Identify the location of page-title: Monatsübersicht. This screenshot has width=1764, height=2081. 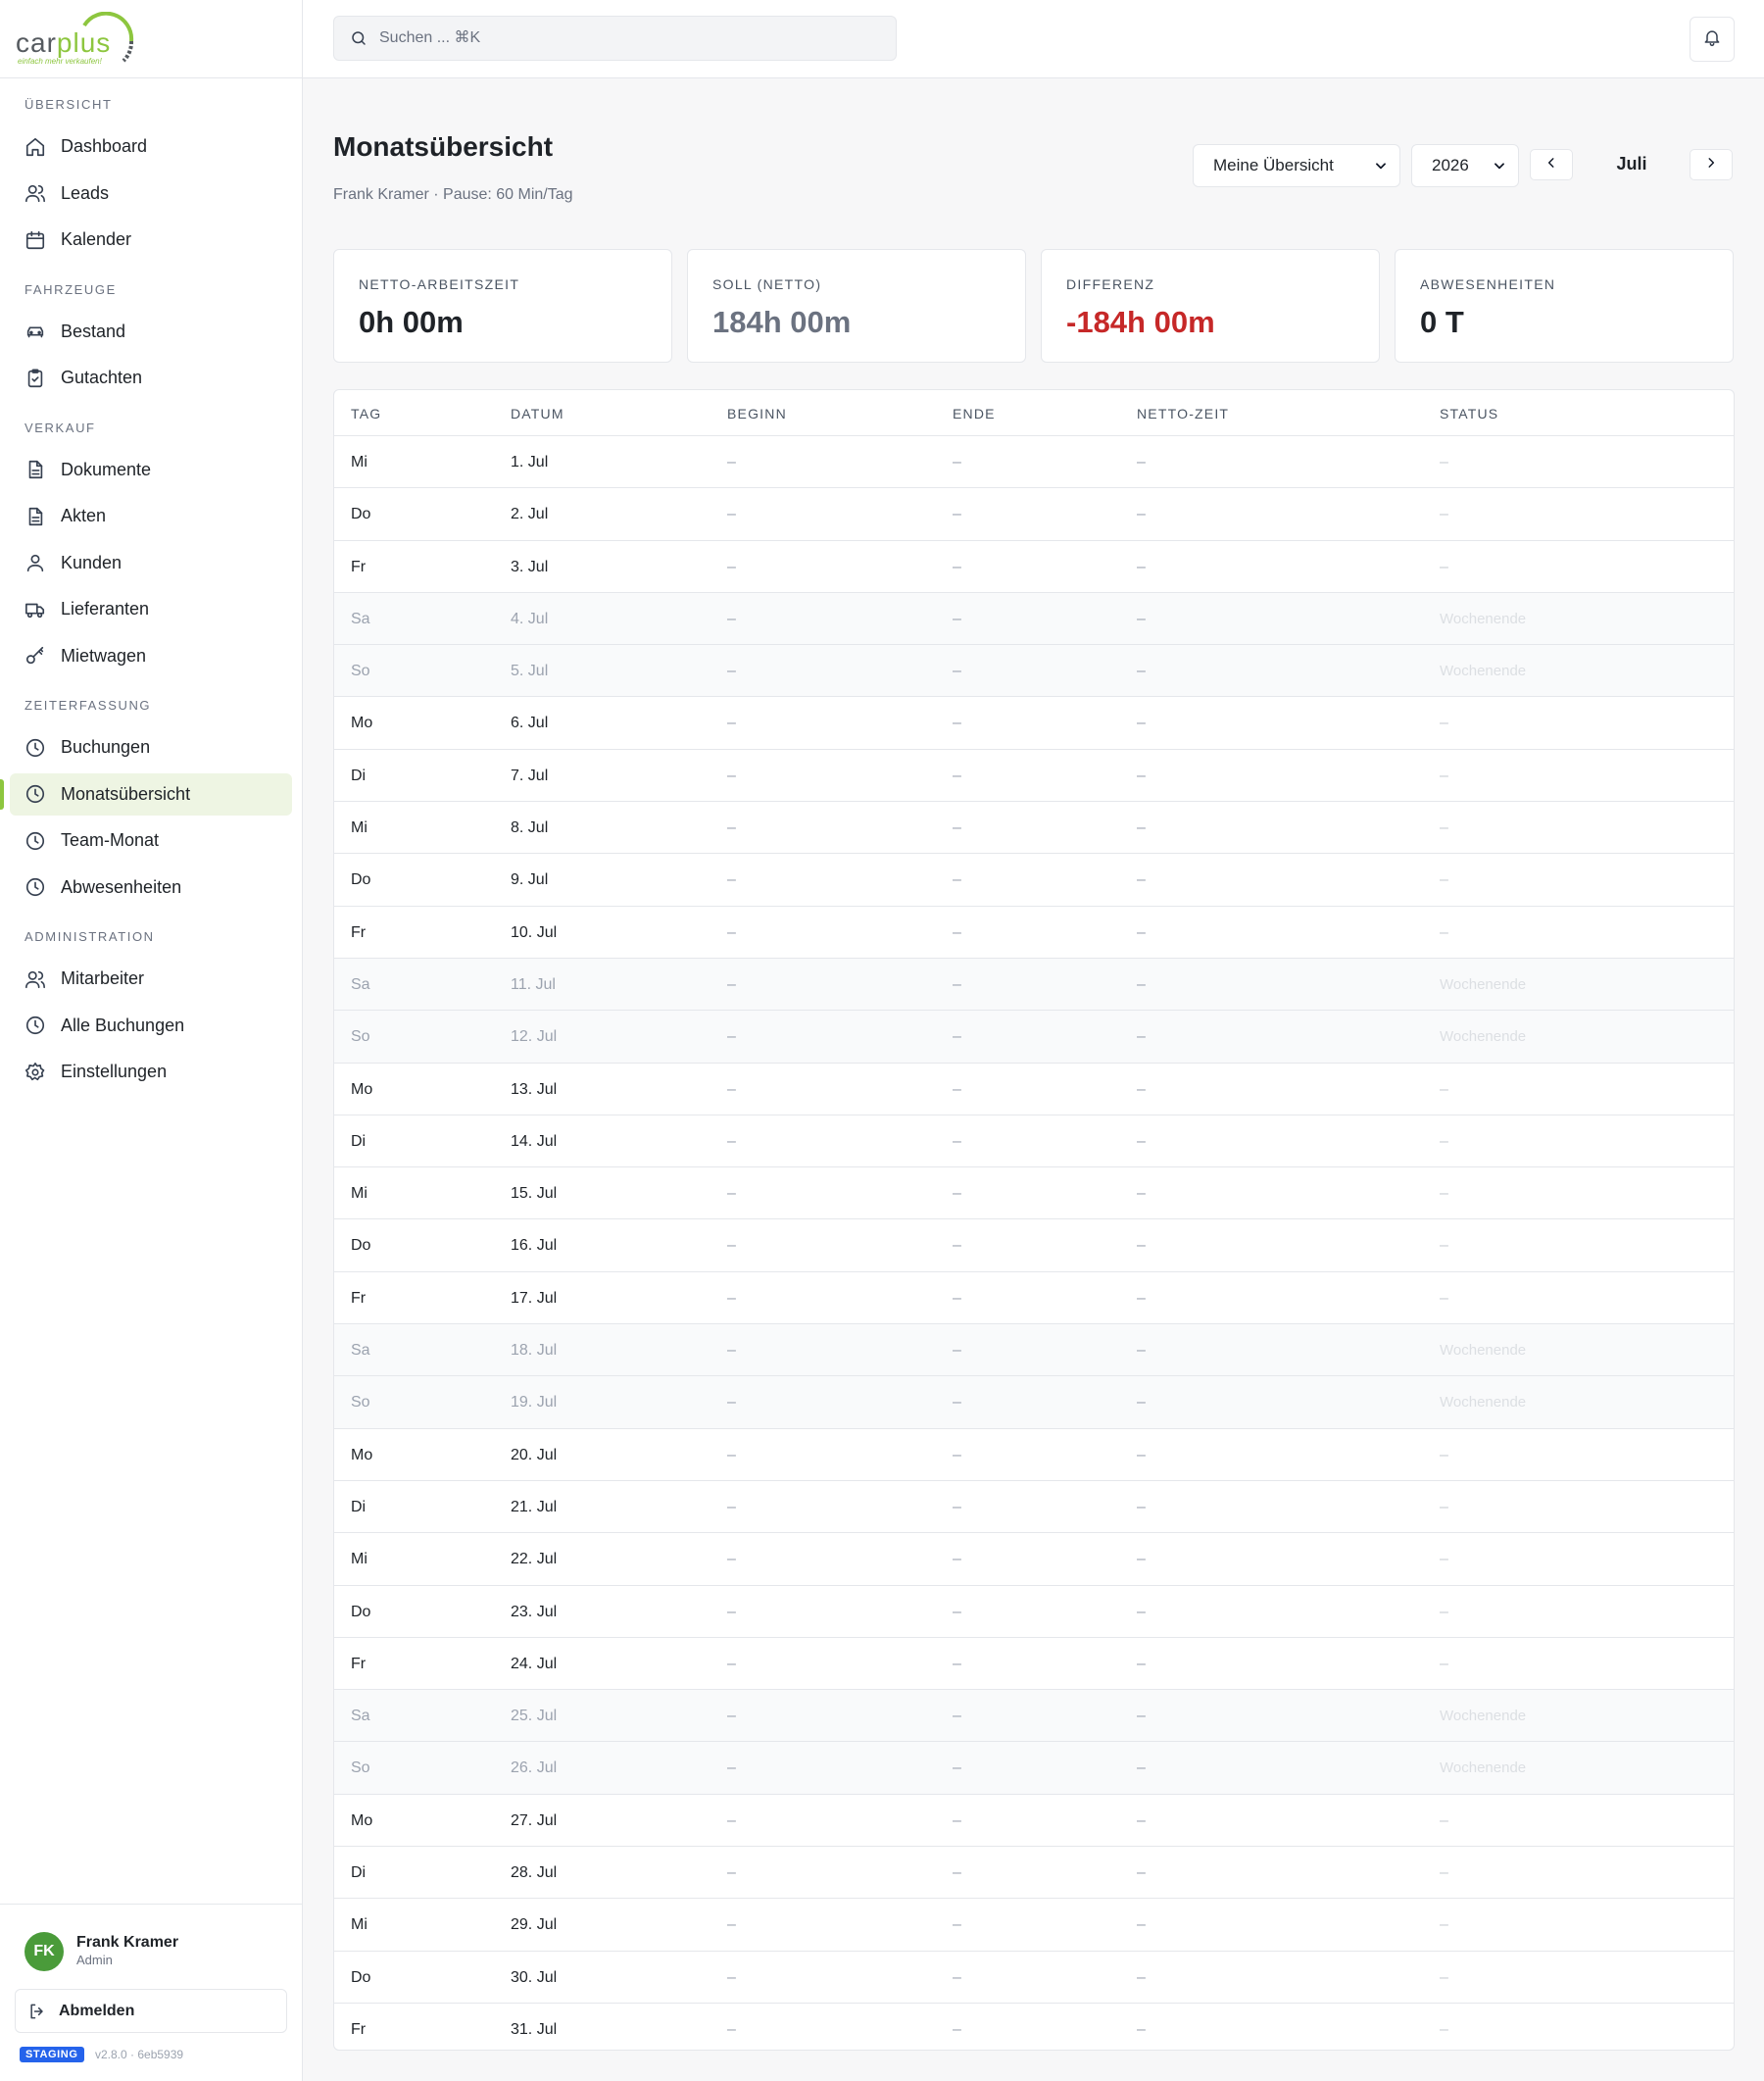
(443, 146).